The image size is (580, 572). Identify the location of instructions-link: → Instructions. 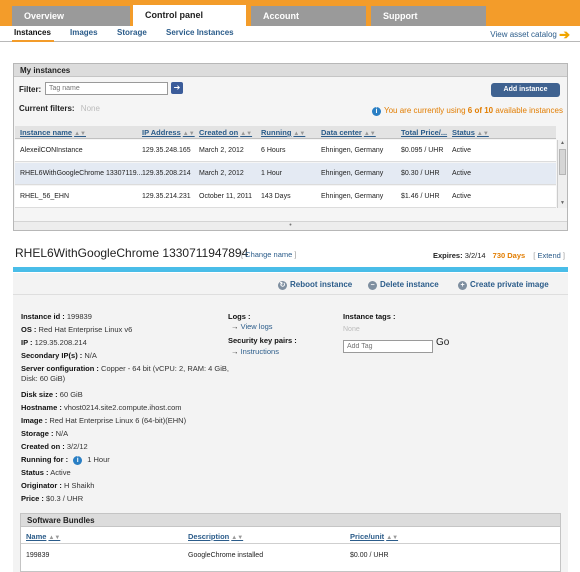
(255, 351).